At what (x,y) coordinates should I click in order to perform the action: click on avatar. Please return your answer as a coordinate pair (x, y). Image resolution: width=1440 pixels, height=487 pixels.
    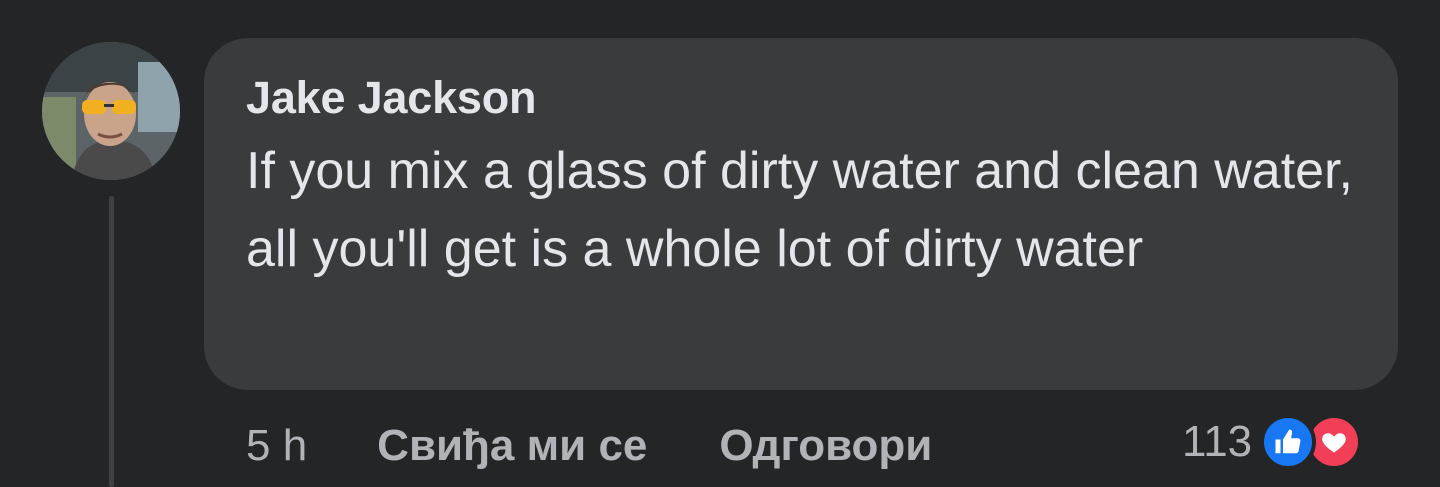
    Looking at the image, I should click on (111, 111).